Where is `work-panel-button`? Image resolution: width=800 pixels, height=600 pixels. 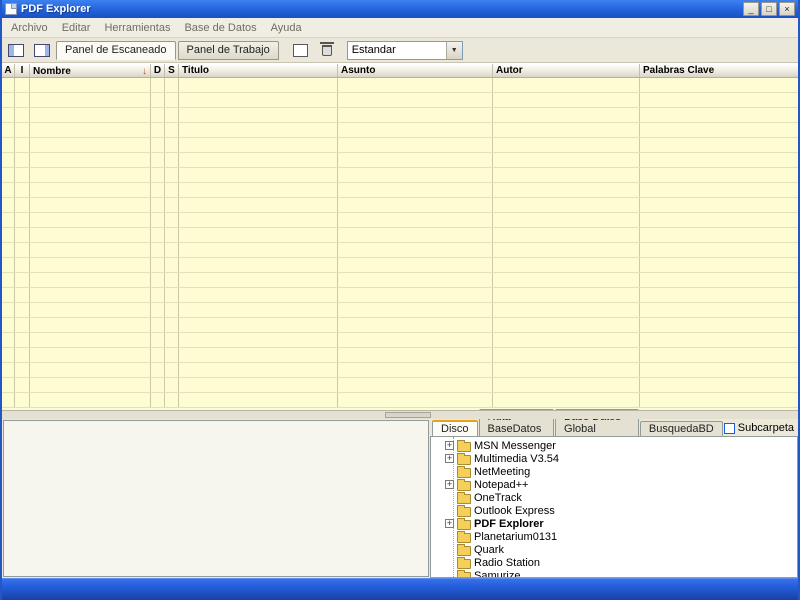 work-panel-button is located at coordinates (42, 50).